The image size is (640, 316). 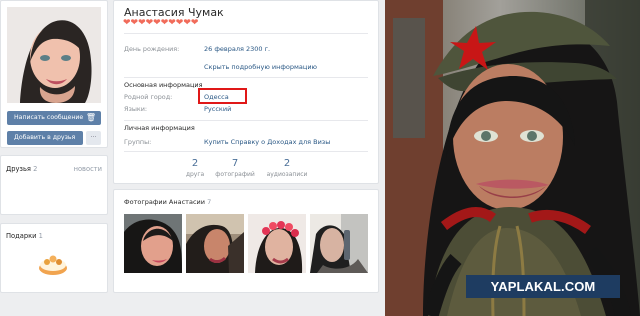 I want to click on photos-count: 7, so click(x=209, y=202).